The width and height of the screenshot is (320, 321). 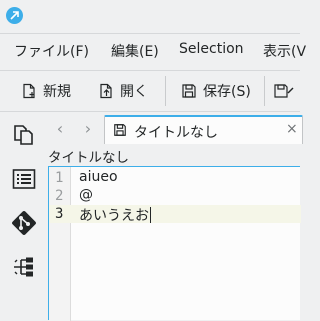 I want to click on save-as-button, so click(x=287, y=91).